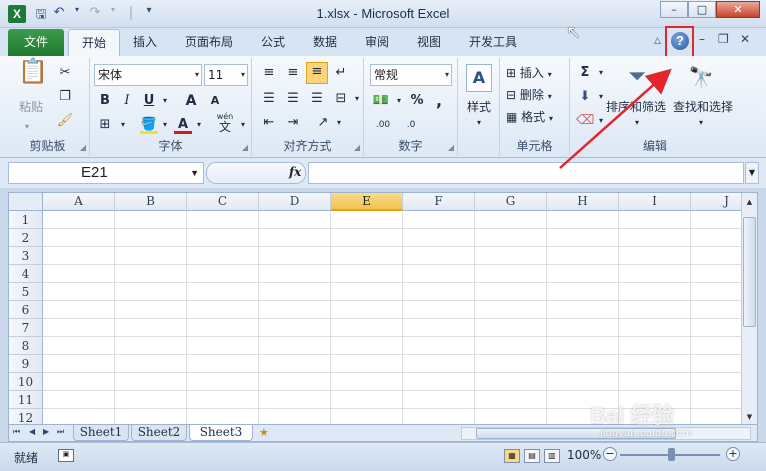 Image resolution: width=766 pixels, height=471 pixels. Describe the element at coordinates (26, 310) in the screenshot. I see `row-header-6: 6` at that location.